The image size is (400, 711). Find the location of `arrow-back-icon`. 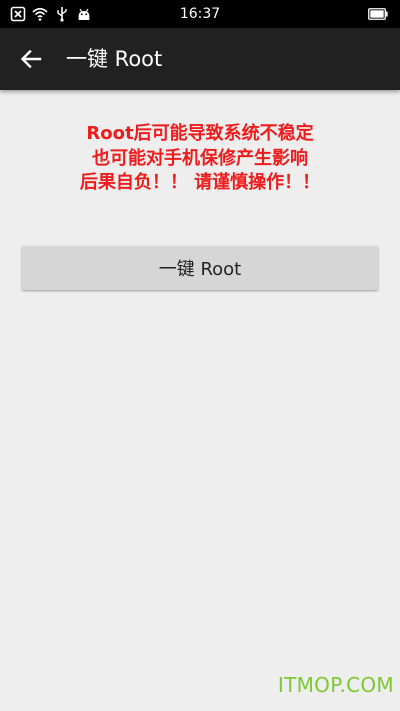

arrow-back-icon is located at coordinates (31, 59).